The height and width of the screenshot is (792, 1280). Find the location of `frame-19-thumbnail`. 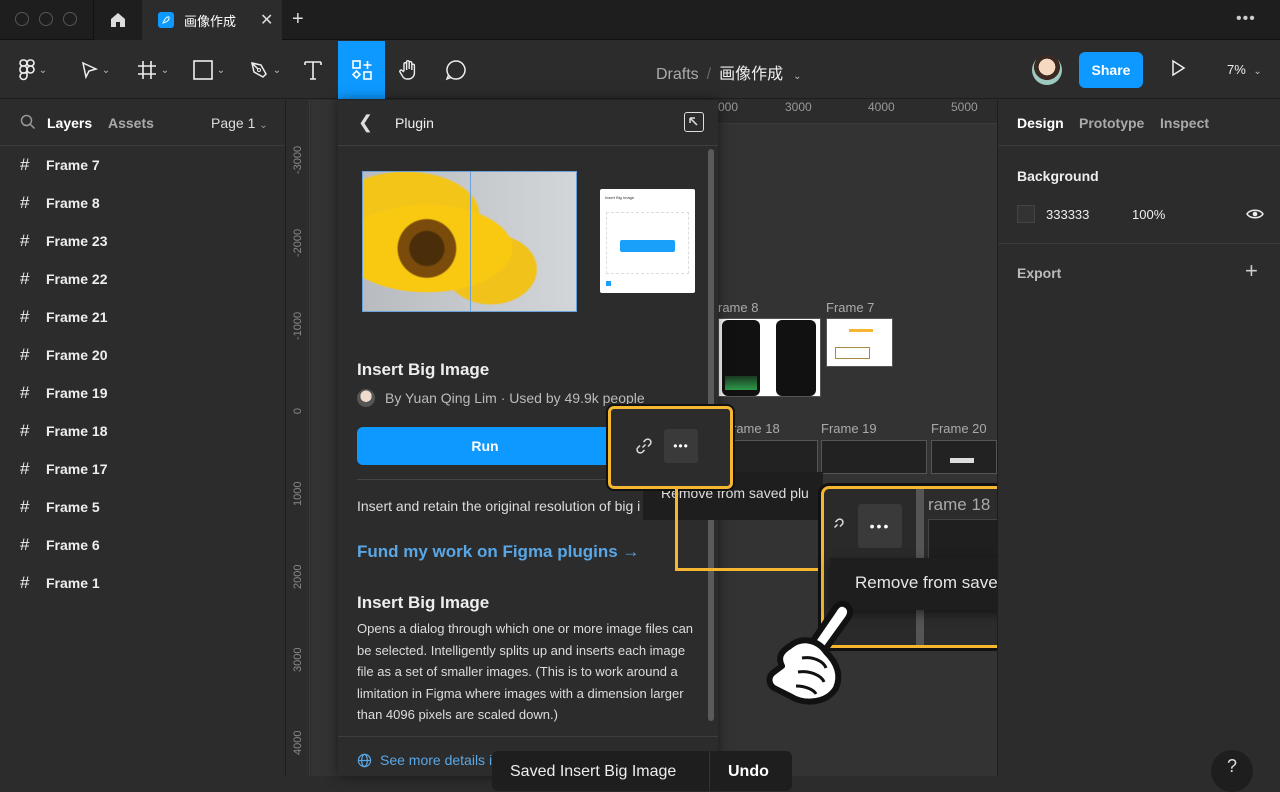

frame-19-thumbnail is located at coordinates (874, 457).